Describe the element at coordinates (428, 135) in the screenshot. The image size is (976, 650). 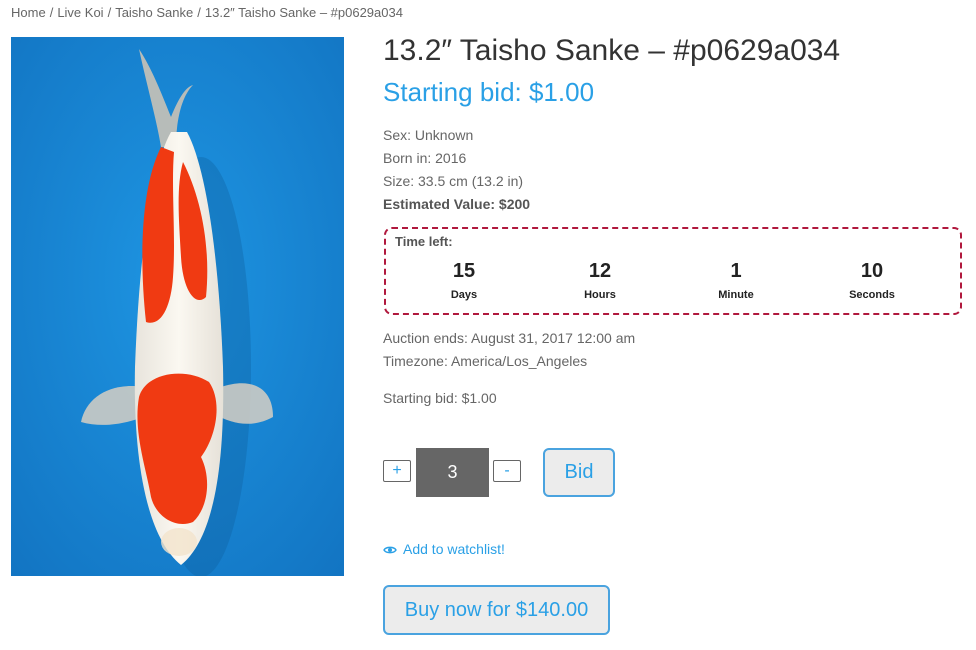
I see `spec-sex: Sex: Unknown` at that location.